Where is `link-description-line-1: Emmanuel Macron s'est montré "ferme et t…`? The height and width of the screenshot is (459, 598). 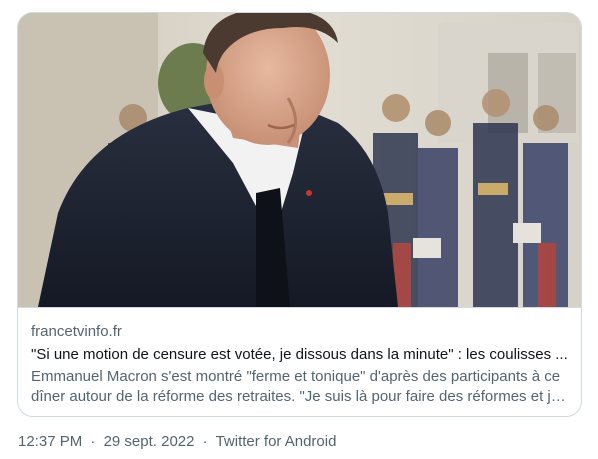
link-description-line-1: Emmanuel Macron s'est montré "ferme et t… is located at coordinates (296, 376).